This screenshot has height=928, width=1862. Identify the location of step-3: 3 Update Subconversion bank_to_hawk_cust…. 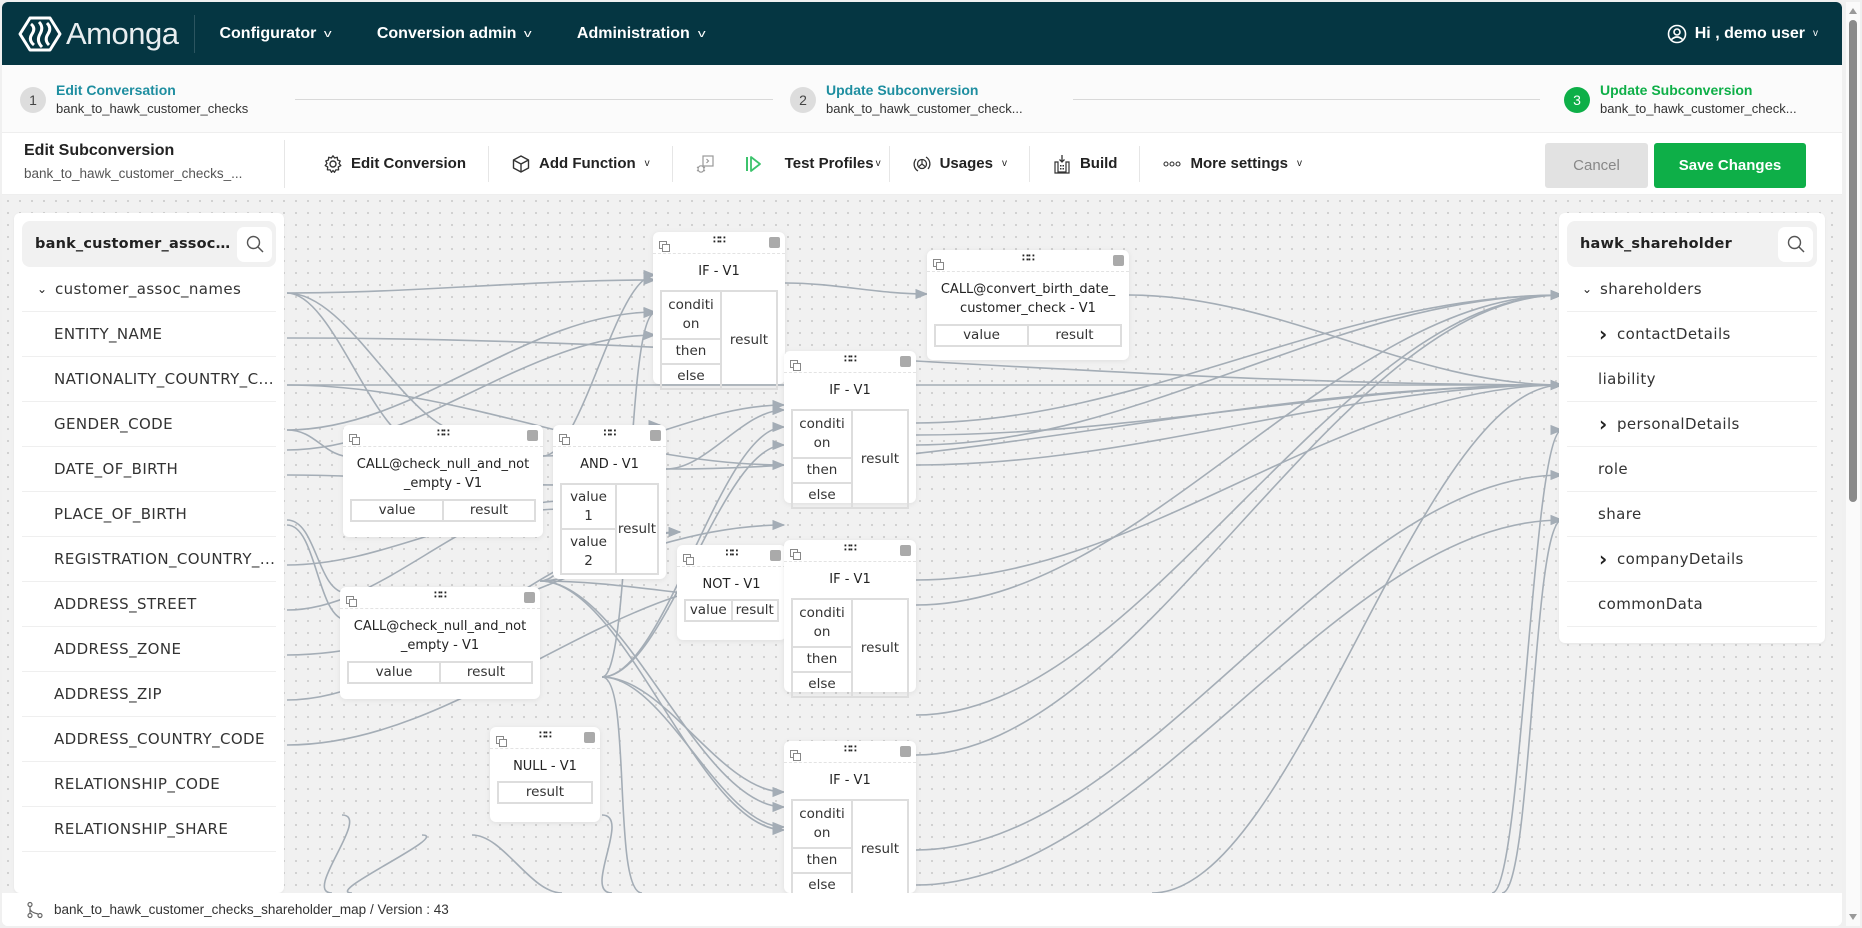
(1680, 100).